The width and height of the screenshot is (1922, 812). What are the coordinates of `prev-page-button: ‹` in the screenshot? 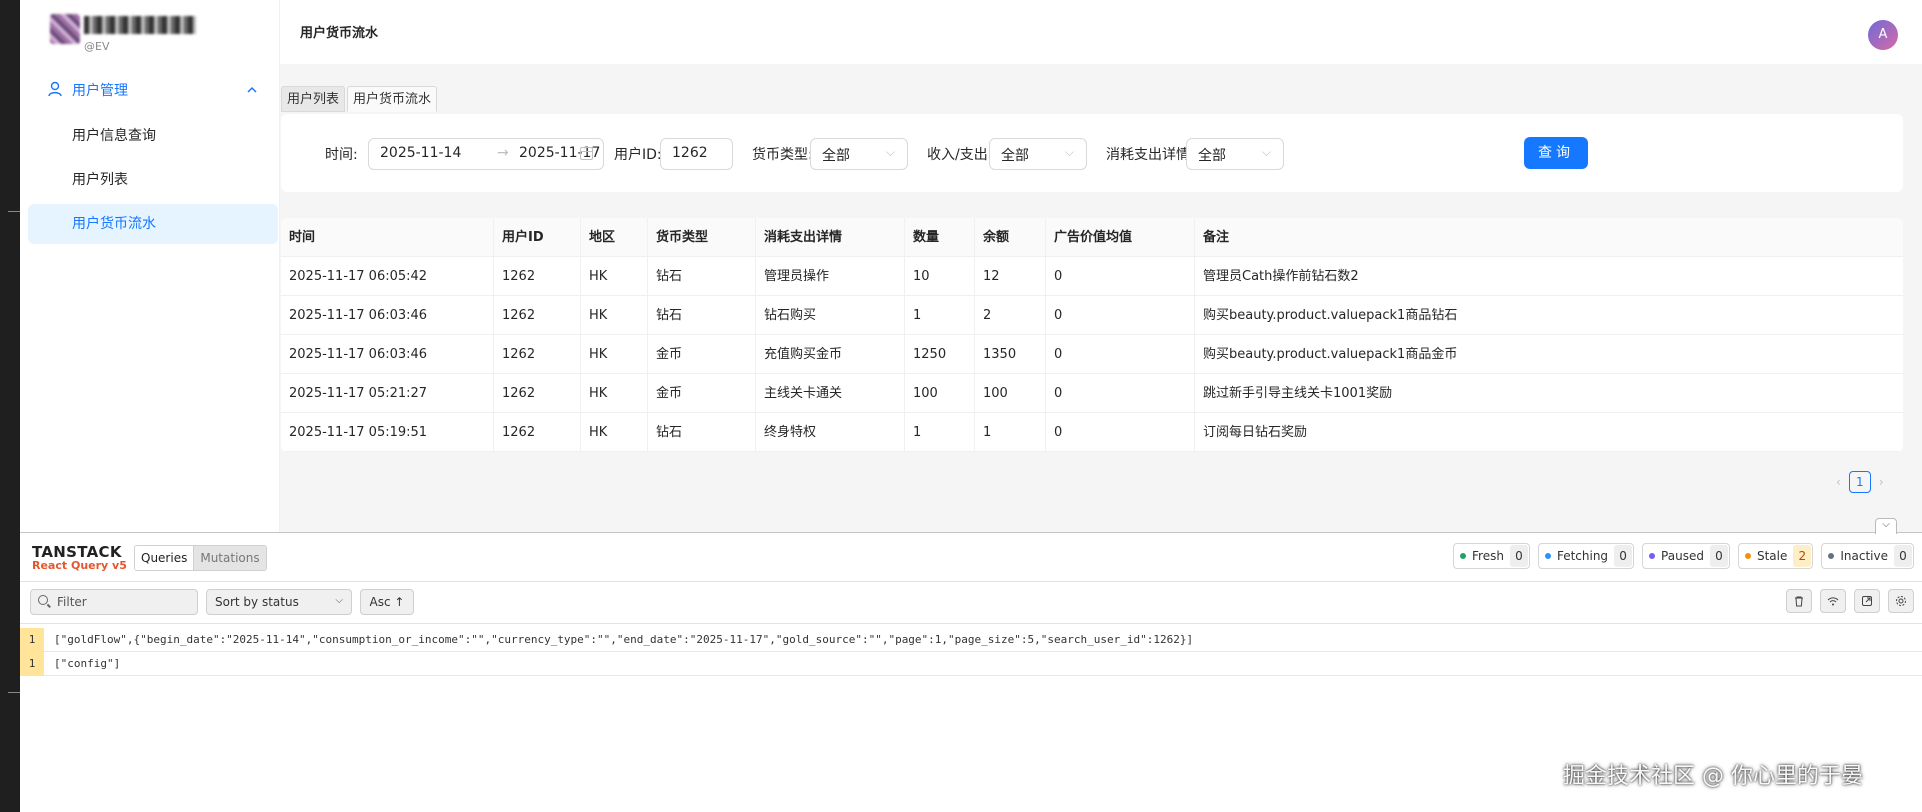 It's located at (1838, 482).